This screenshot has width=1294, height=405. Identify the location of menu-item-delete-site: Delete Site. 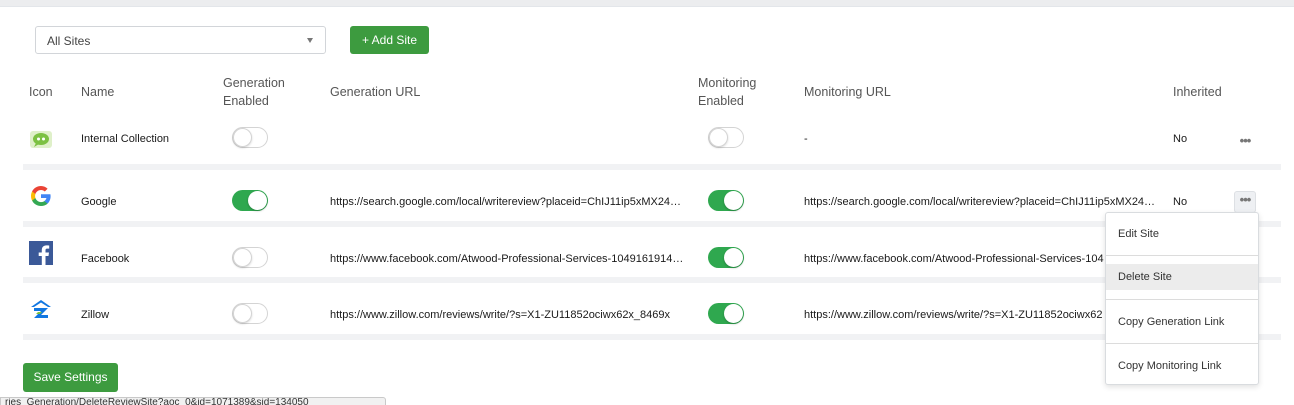
(1182, 277).